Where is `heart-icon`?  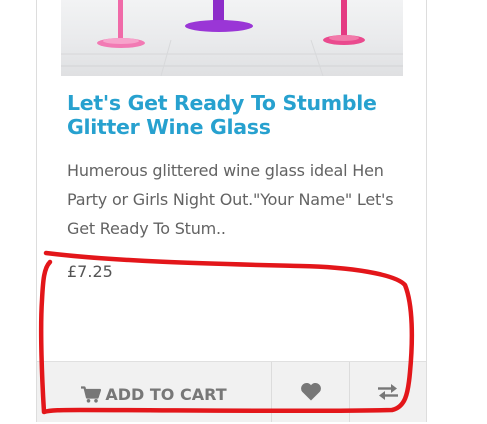
heart-icon is located at coordinates (311, 393).